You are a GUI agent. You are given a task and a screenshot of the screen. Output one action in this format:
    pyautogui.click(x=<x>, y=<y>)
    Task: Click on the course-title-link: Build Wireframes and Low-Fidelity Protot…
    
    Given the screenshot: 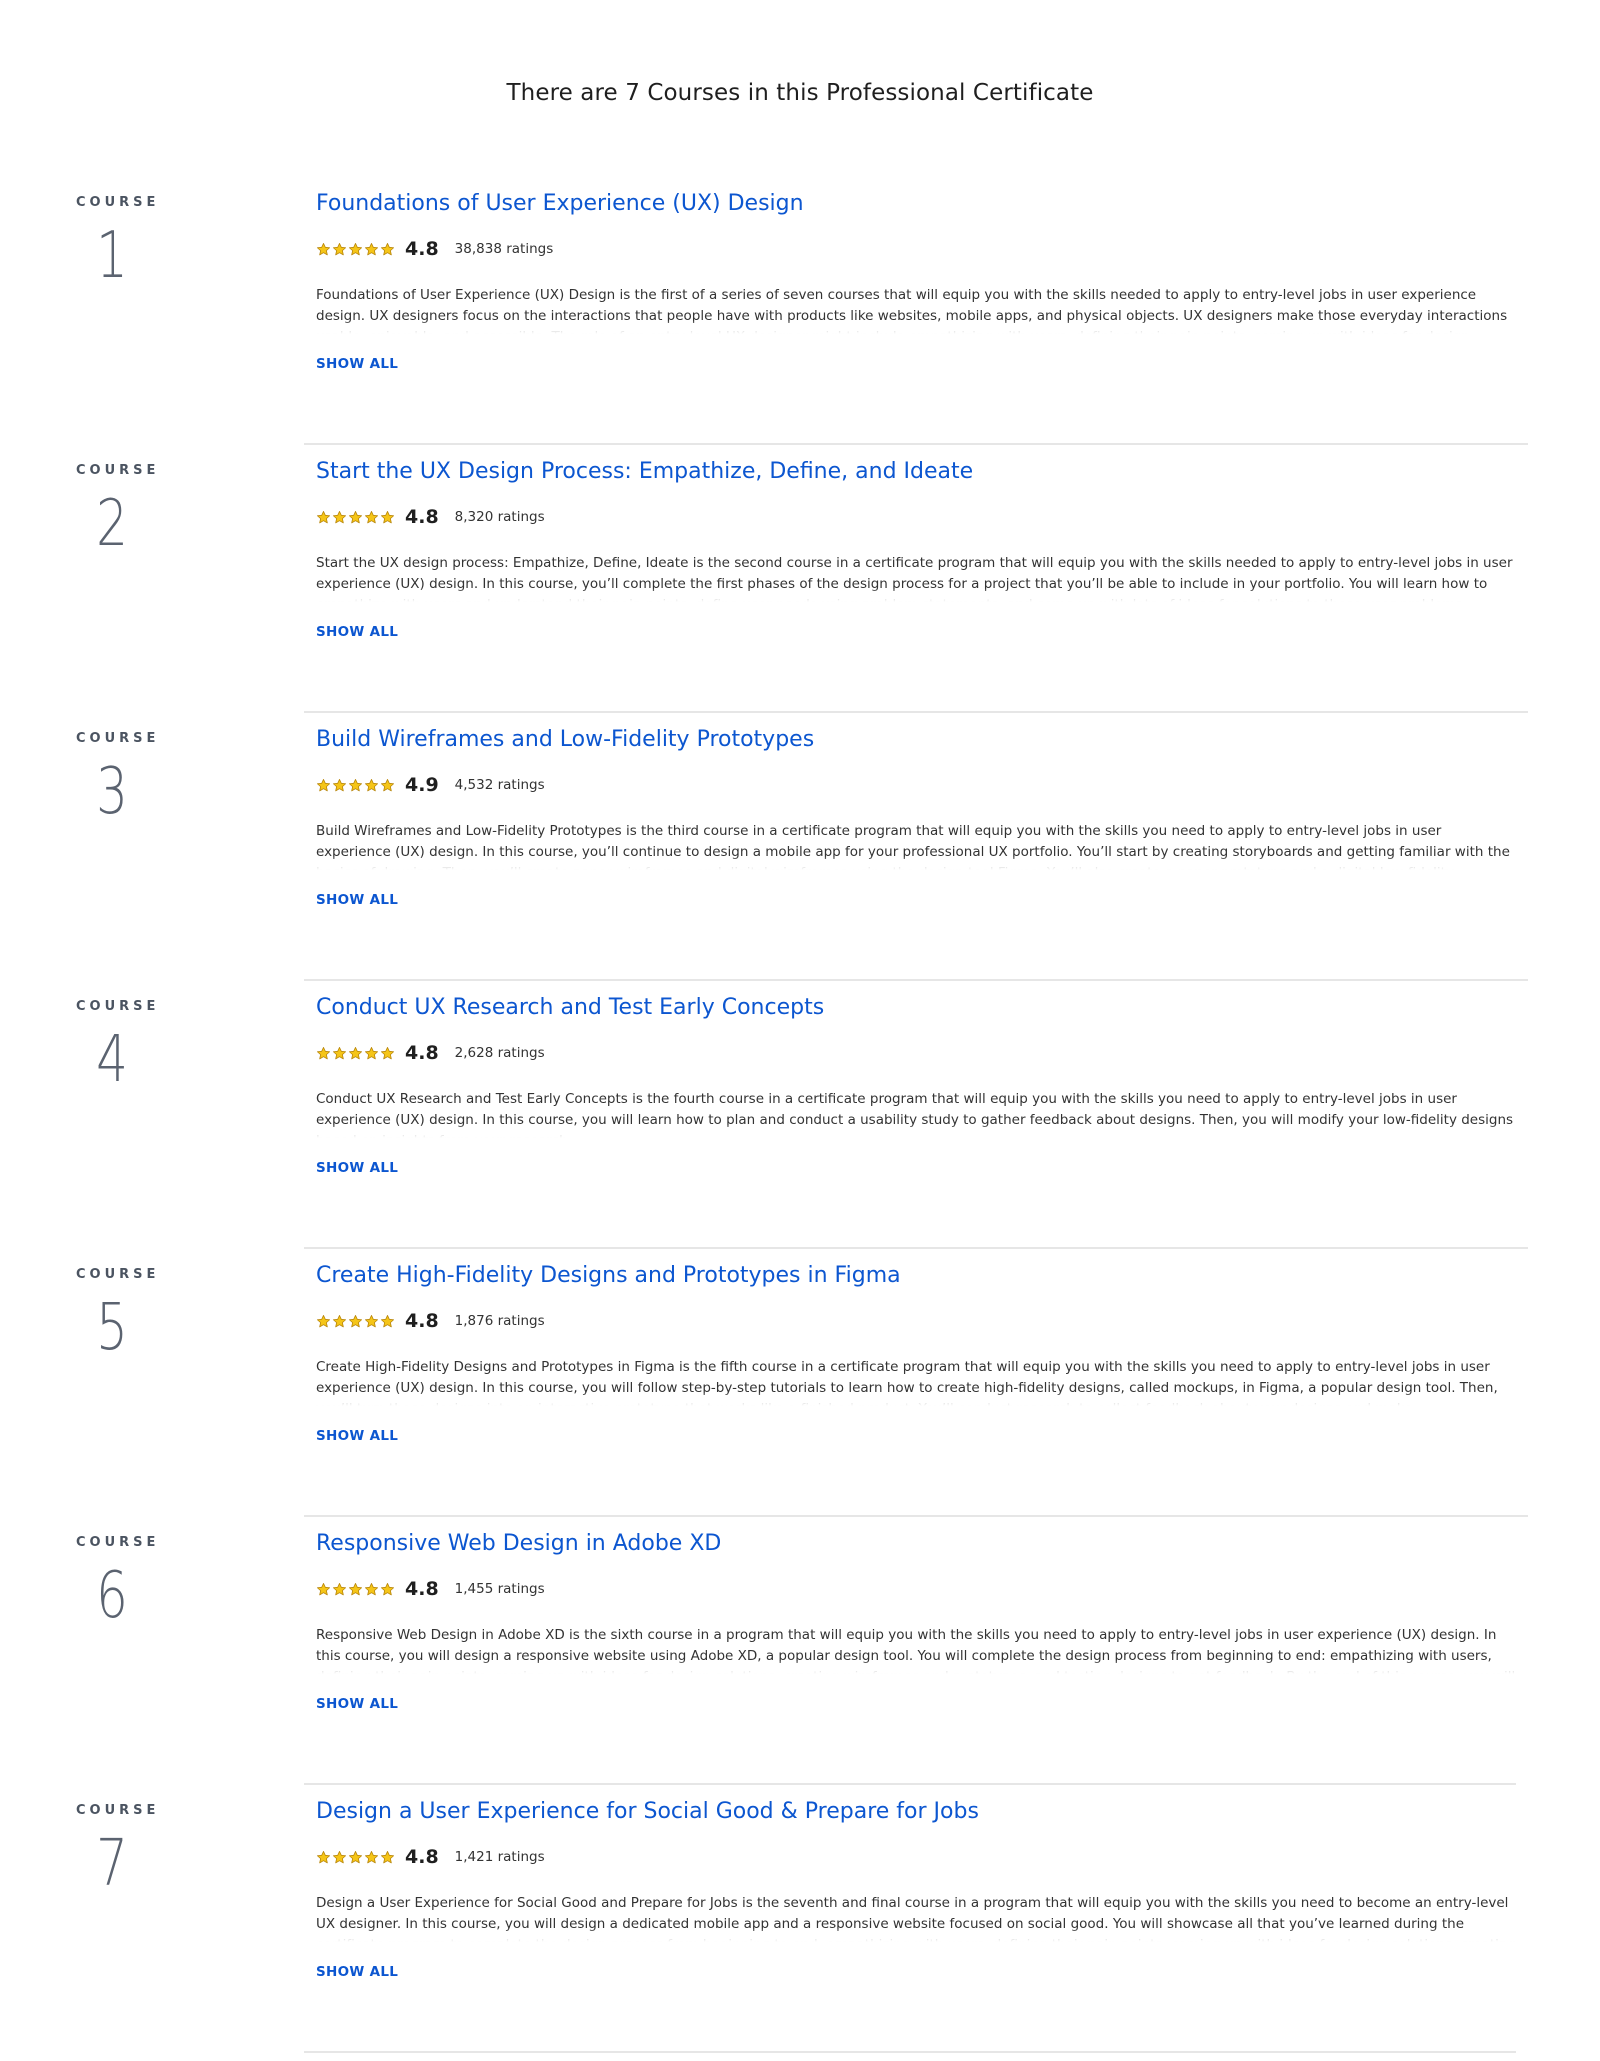 What is the action you would take?
    pyautogui.click(x=916, y=740)
    